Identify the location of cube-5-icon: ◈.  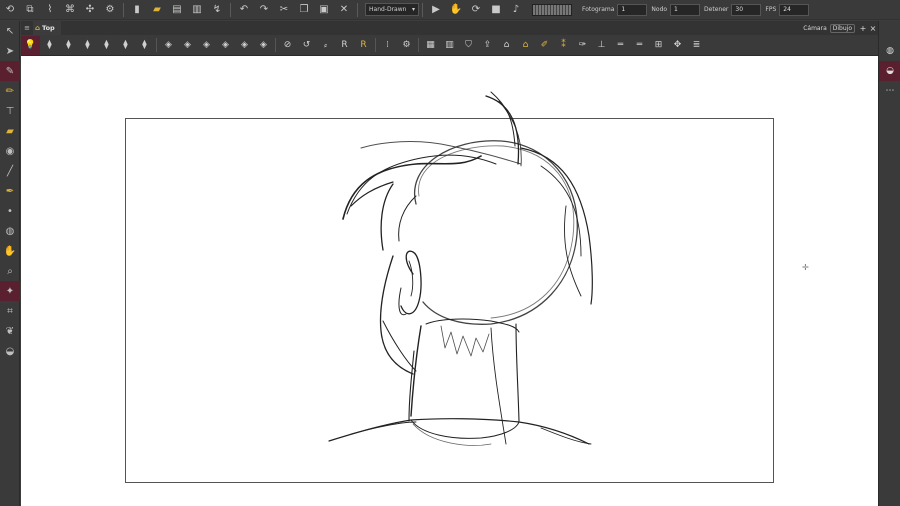
(244, 45).